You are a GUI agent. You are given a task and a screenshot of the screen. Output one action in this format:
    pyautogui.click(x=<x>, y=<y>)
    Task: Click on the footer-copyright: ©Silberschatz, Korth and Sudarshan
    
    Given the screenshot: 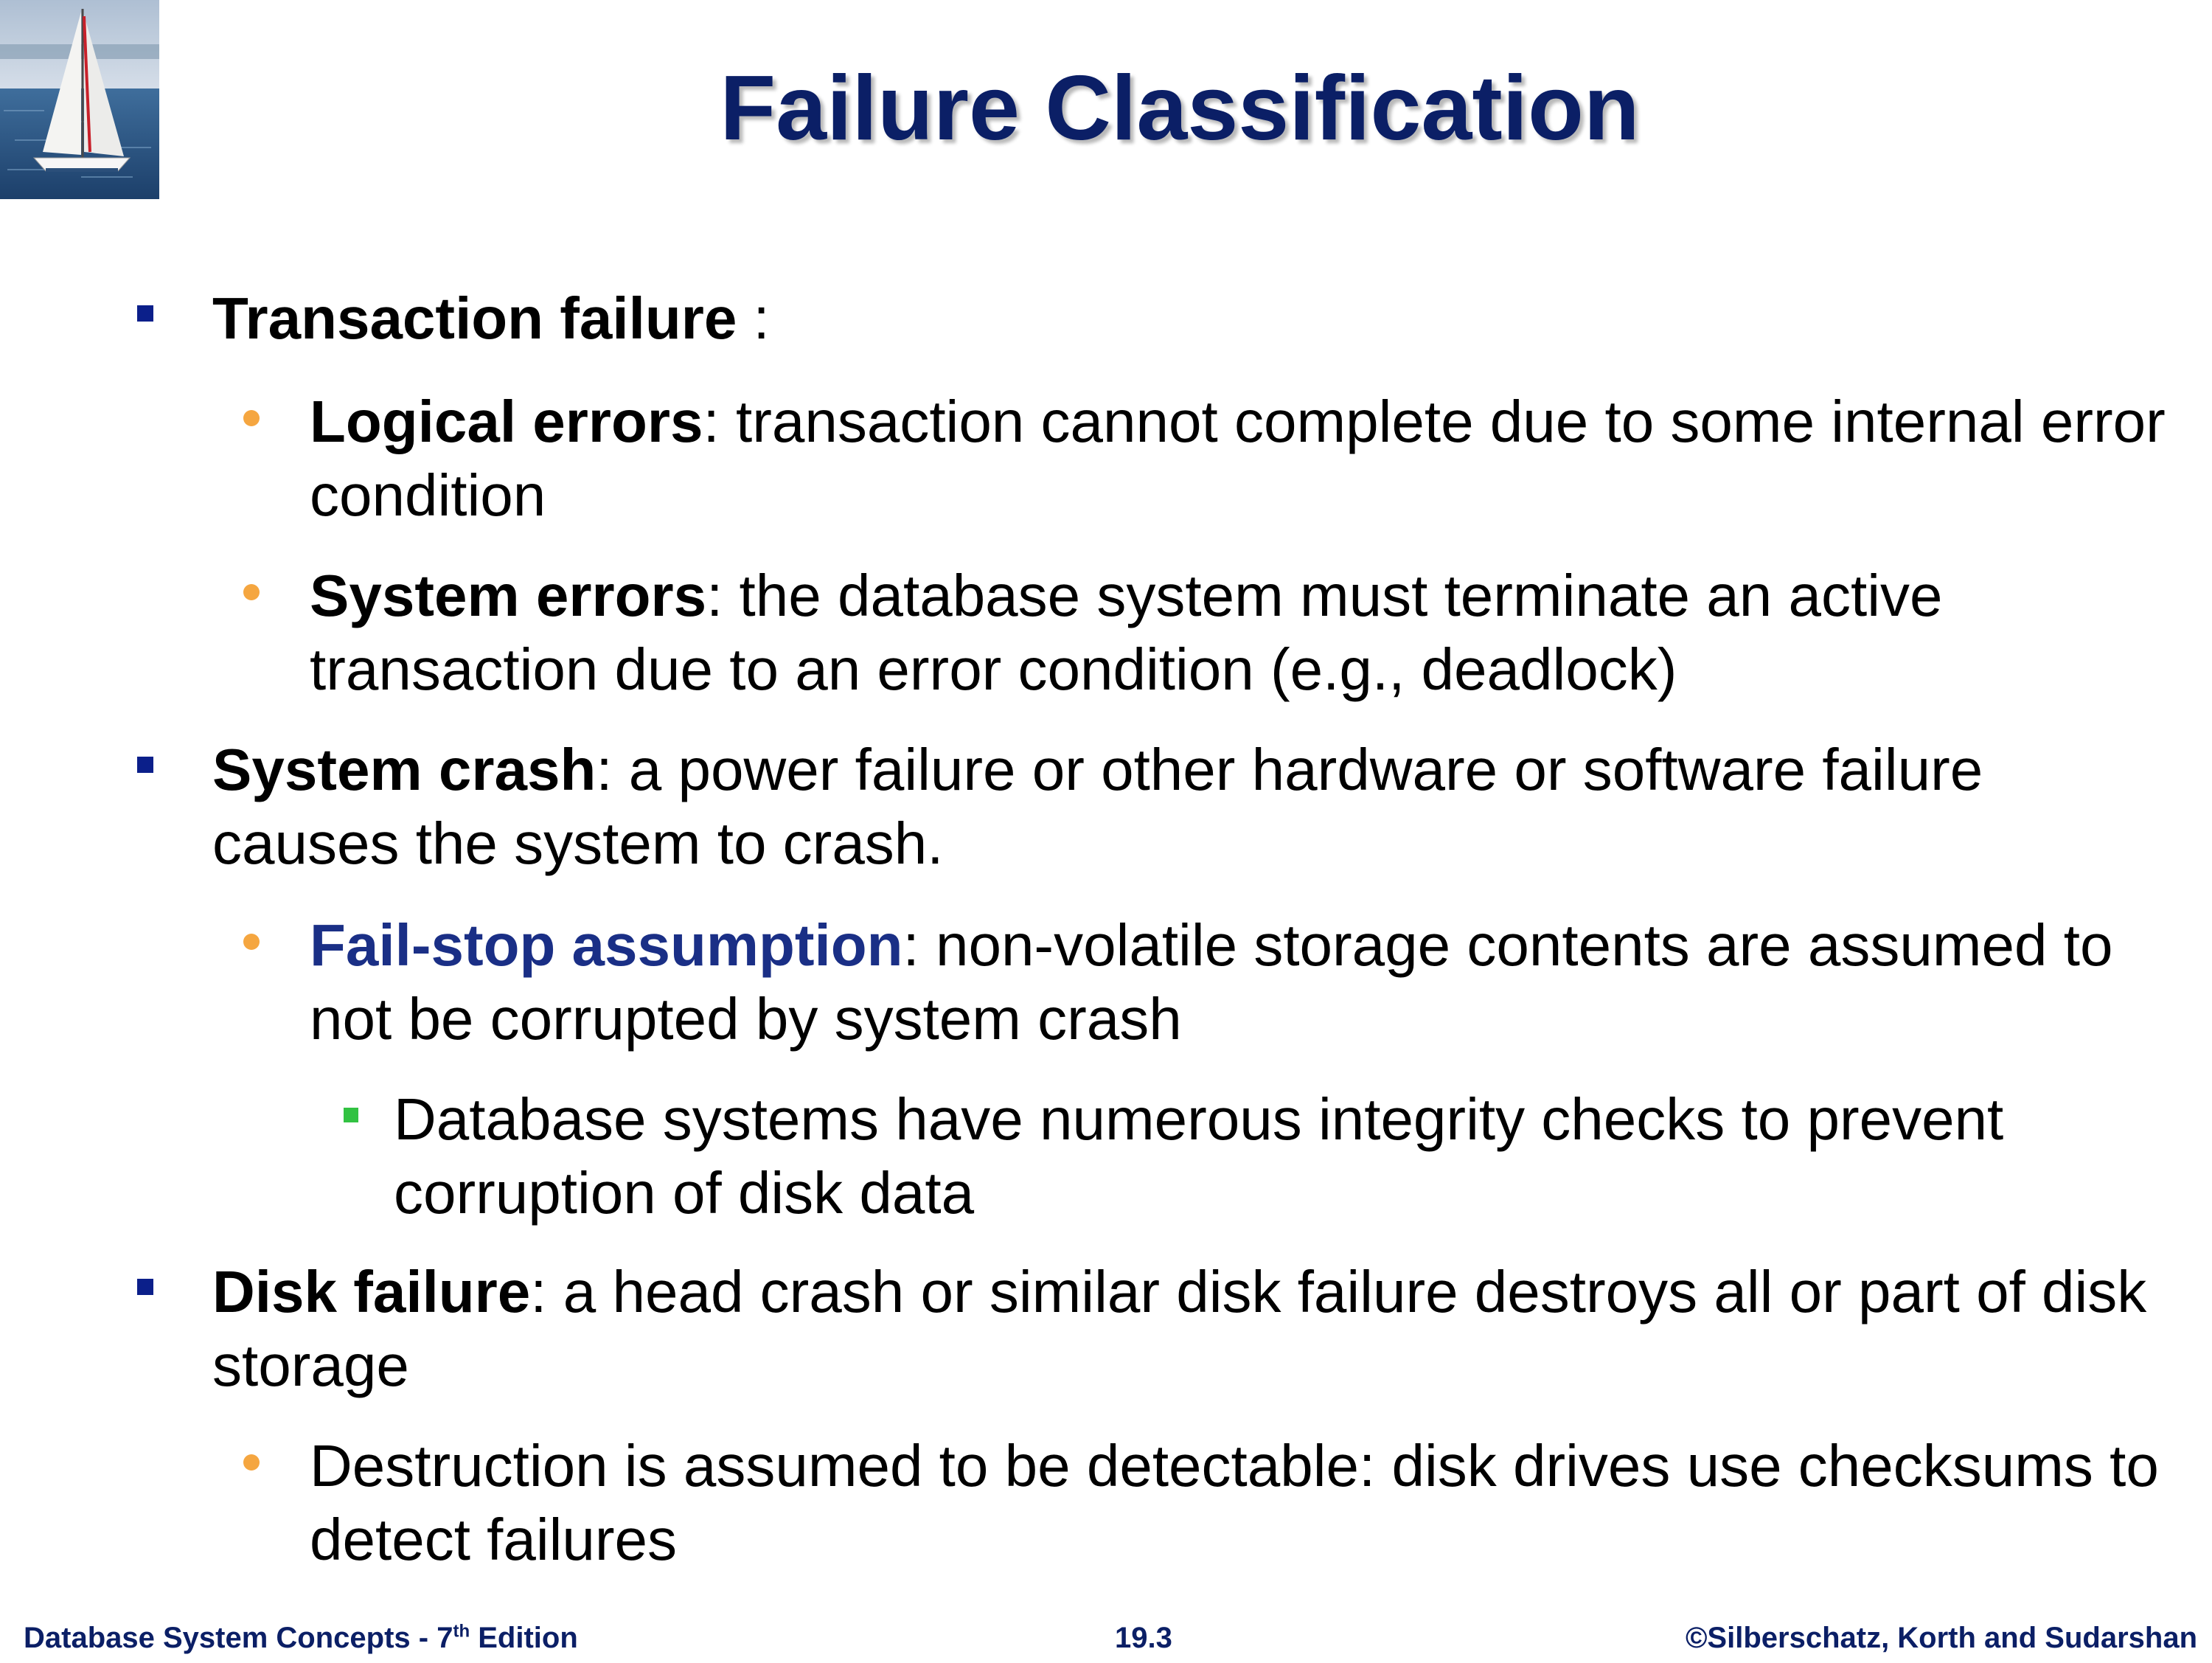 What is the action you would take?
    pyautogui.click(x=1941, y=1638)
    